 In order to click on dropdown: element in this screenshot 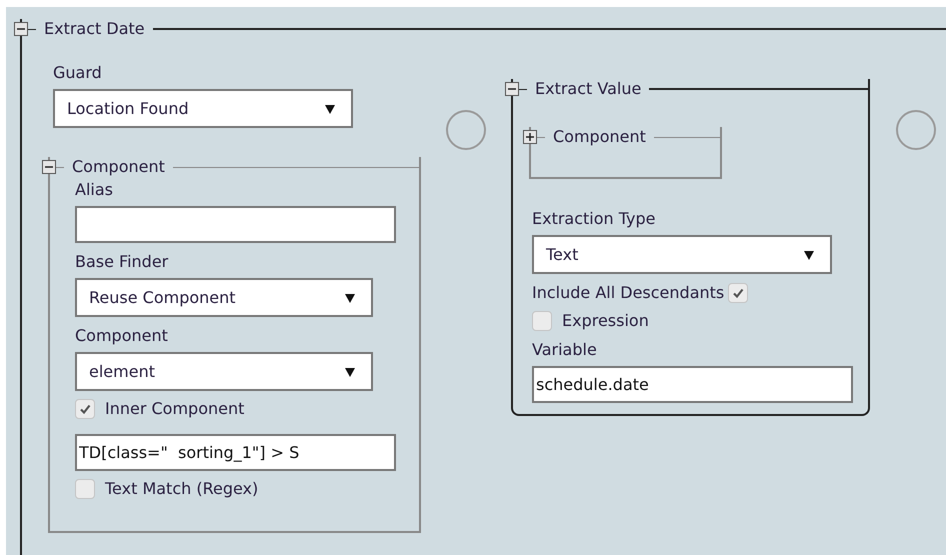, I will do `click(224, 371)`.